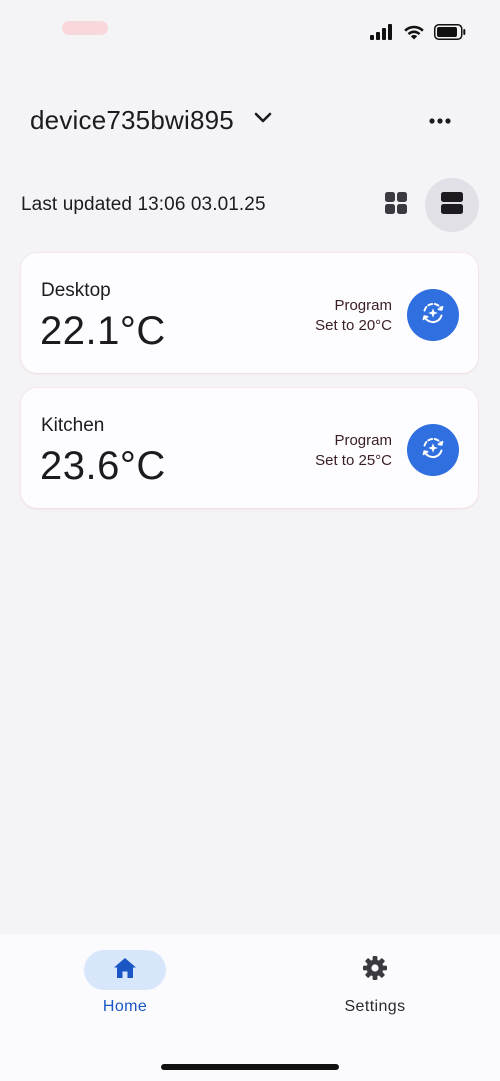 Image resolution: width=500 pixels, height=1081 pixels. Describe the element at coordinates (143, 204) in the screenshot. I see `last-updated-text: Last updated 13:06 03.01.25` at that location.